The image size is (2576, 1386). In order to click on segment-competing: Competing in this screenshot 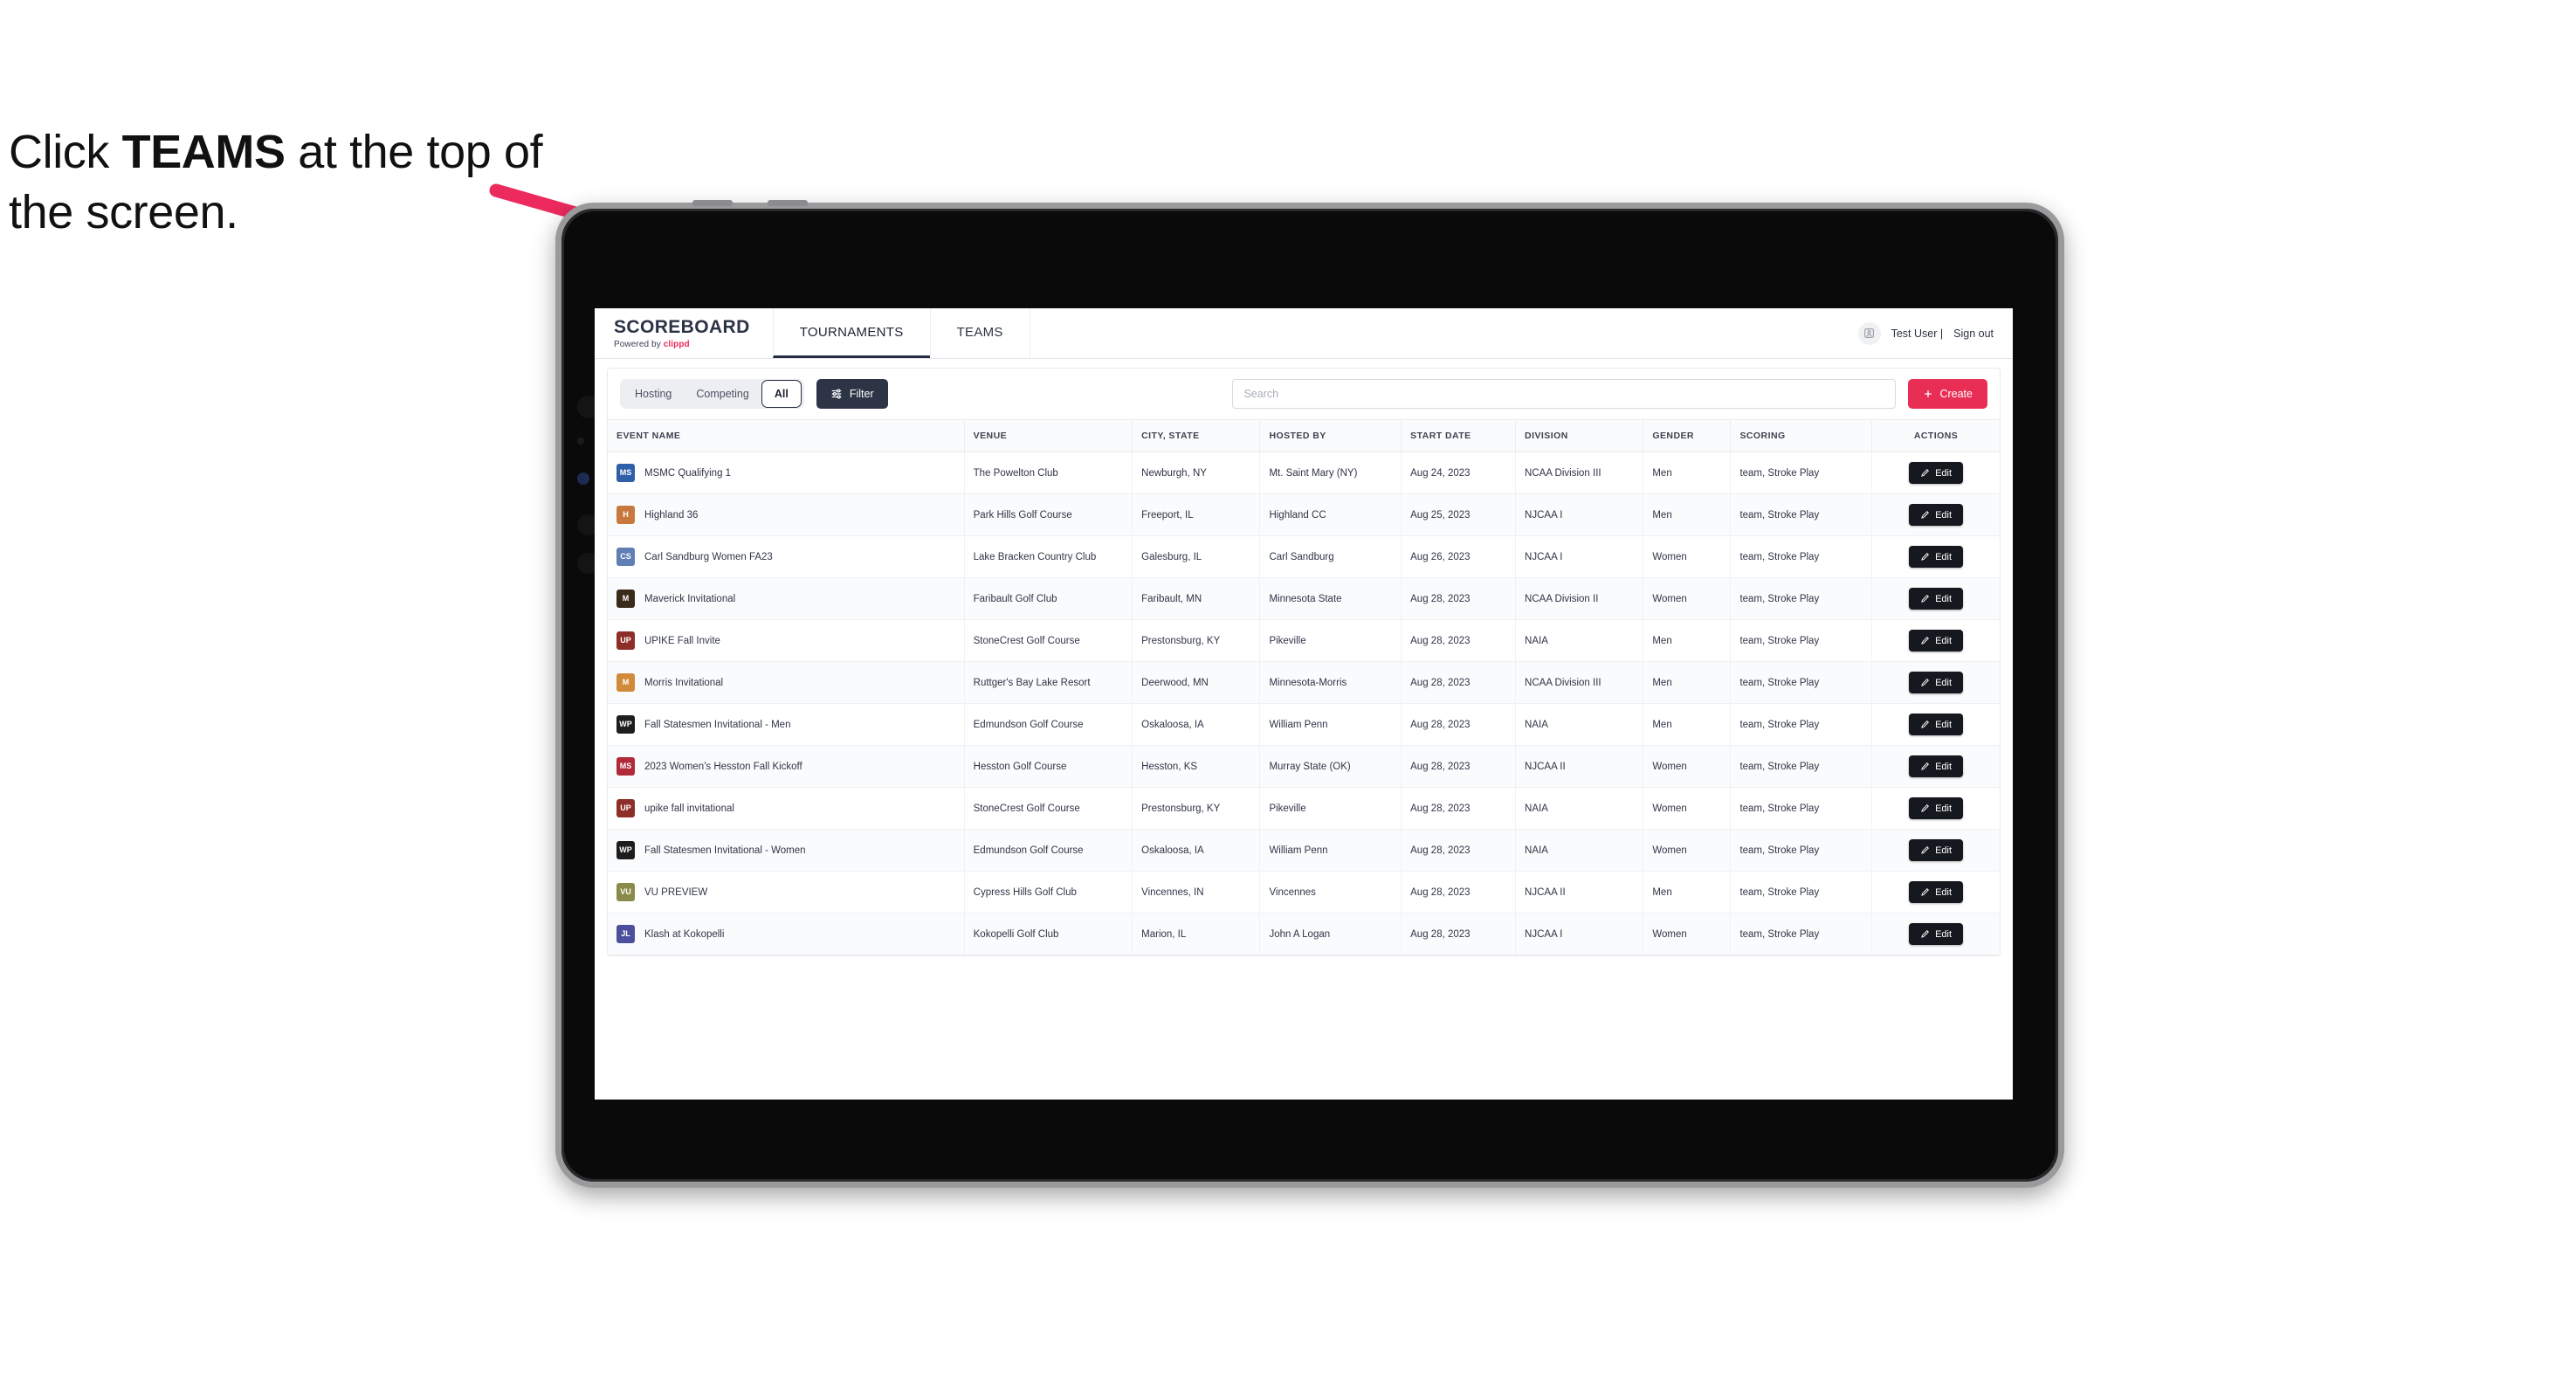, I will do `click(722, 394)`.